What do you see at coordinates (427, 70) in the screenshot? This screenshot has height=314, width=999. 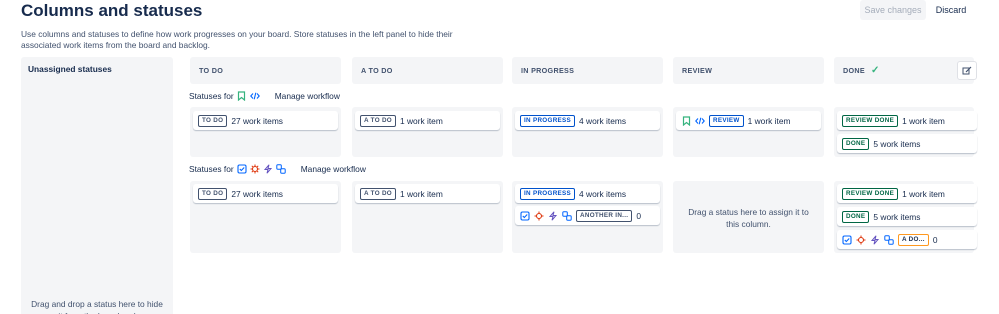 I see `column-header-a-to-do: A TO DO` at bounding box center [427, 70].